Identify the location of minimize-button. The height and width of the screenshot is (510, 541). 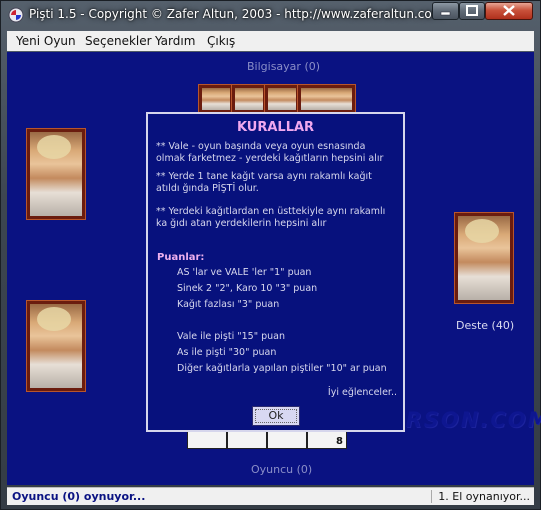
(445, 11).